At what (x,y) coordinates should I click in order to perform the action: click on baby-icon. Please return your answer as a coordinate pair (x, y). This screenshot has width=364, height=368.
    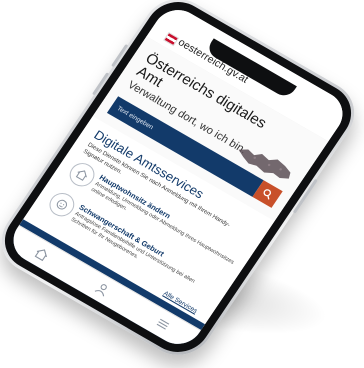
    Looking at the image, I should click on (62, 204).